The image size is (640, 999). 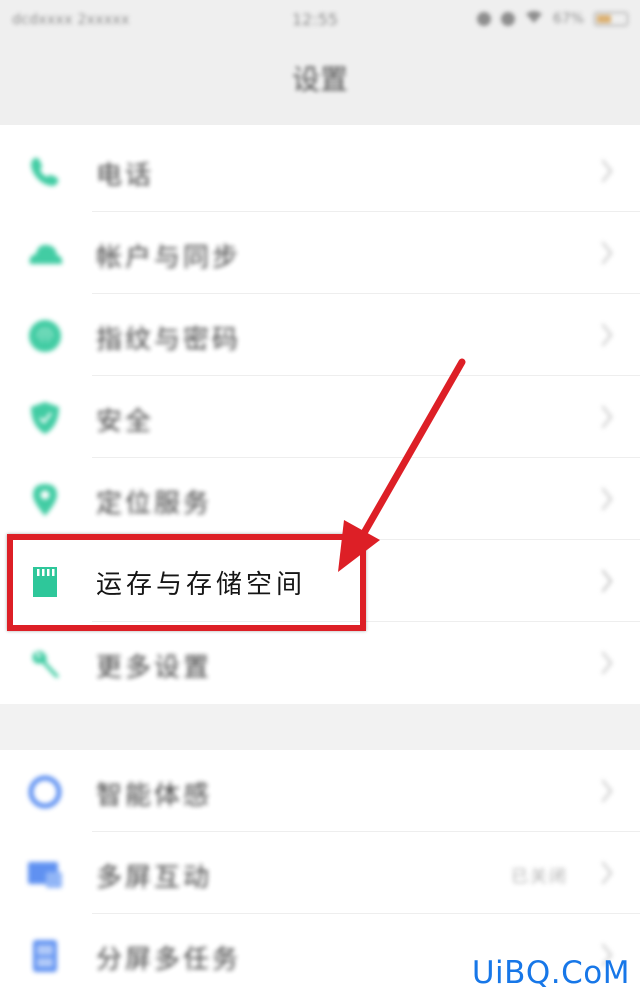 What do you see at coordinates (45, 172) in the screenshot?
I see `phone-icon` at bounding box center [45, 172].